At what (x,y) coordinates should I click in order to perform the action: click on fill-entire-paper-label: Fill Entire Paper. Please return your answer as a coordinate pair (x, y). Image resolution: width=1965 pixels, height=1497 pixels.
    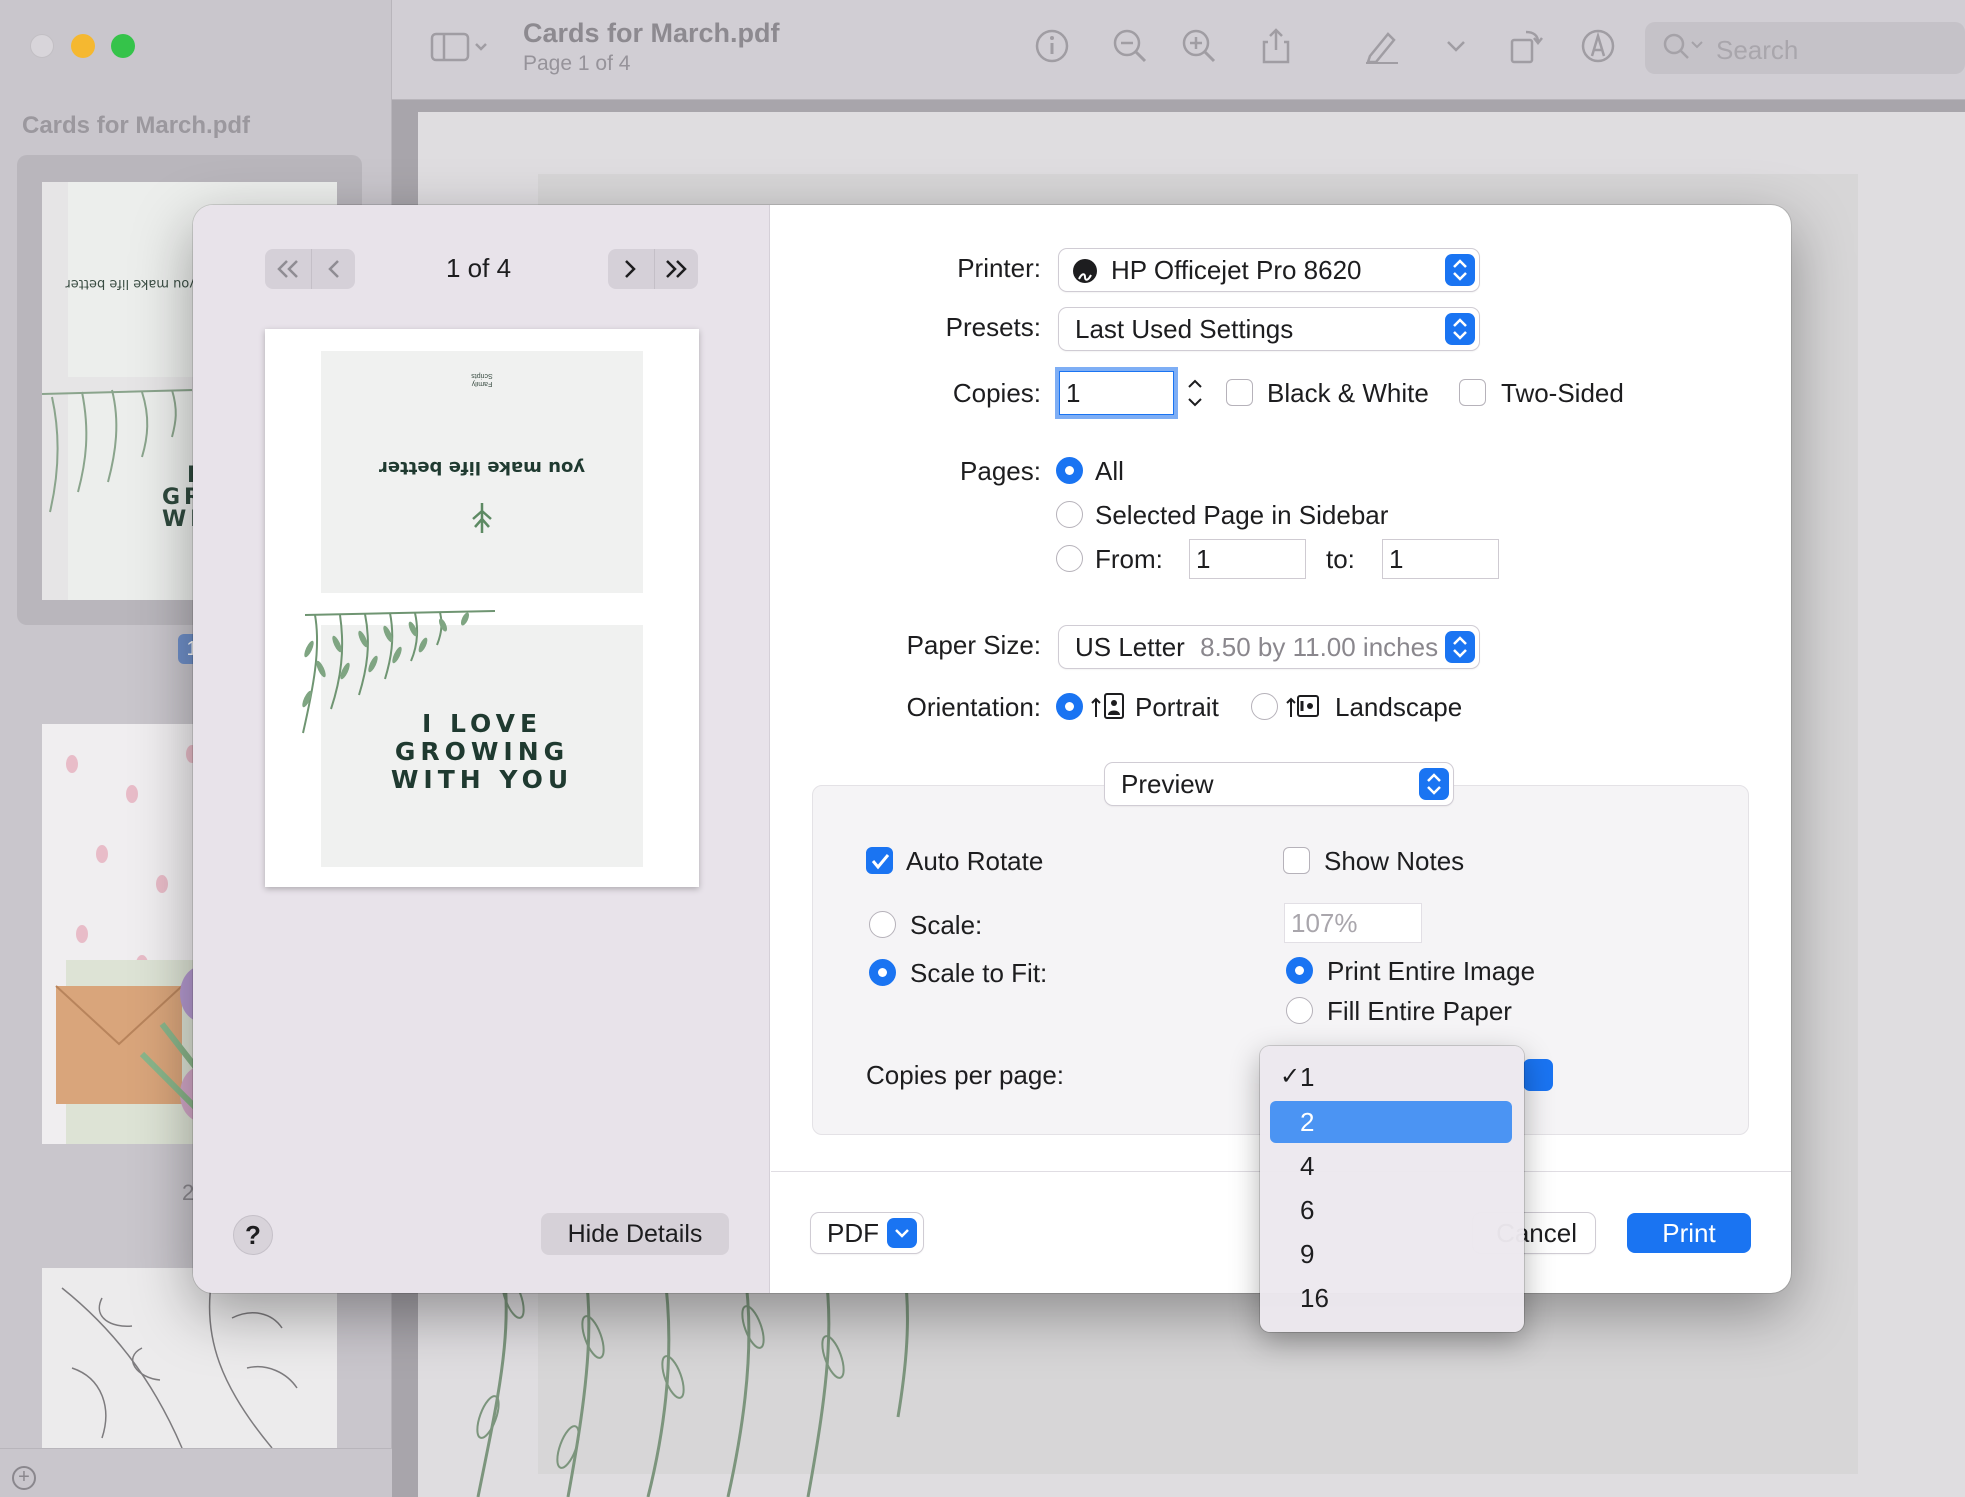
    Looking at the image, I should click on (1419, 1011).